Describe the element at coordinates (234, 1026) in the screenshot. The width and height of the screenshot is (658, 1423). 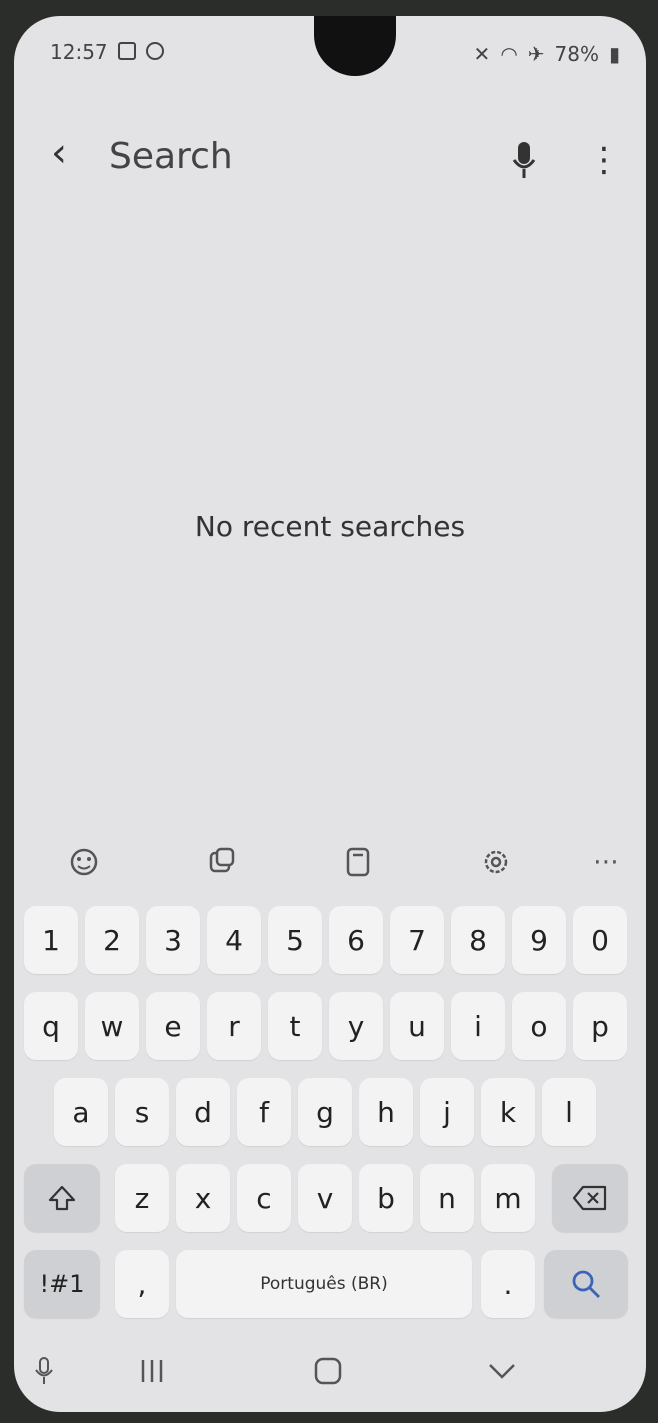
I see `key-r: r` at that location.